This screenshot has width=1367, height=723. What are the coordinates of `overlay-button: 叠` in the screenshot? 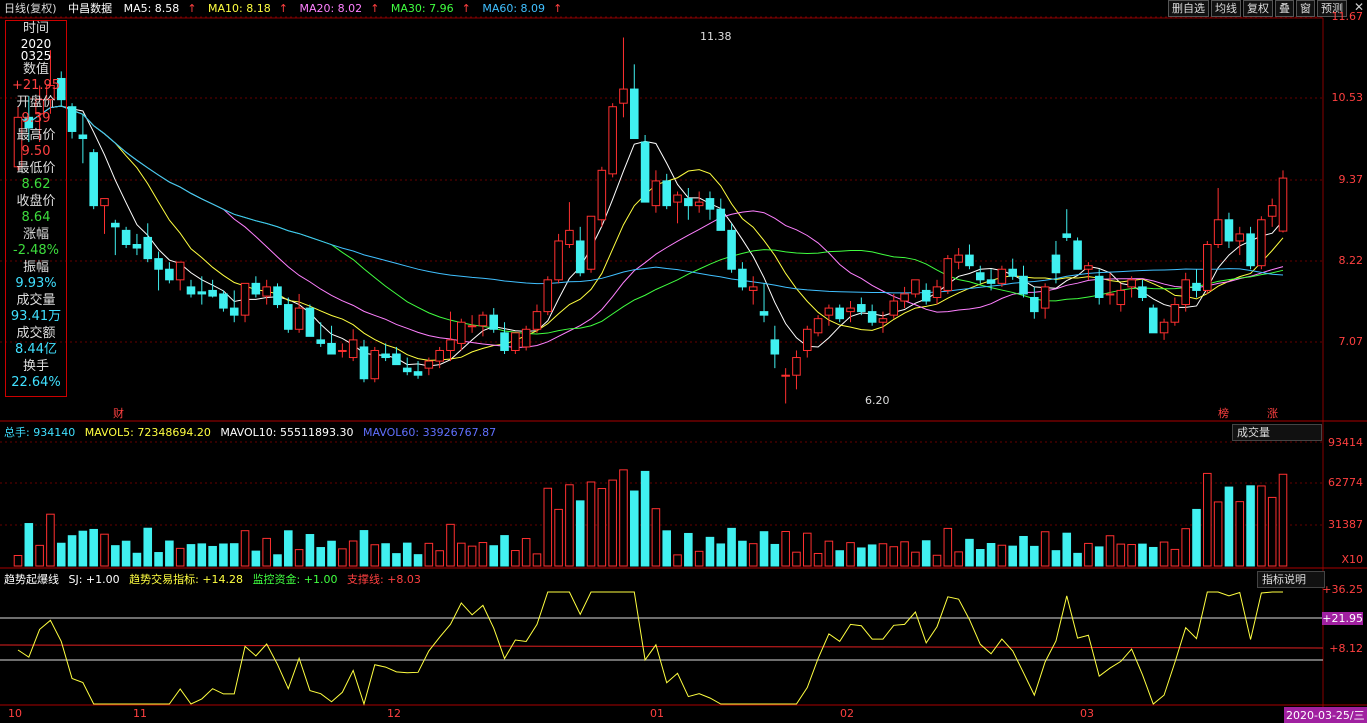 It's located at (1284, 8).